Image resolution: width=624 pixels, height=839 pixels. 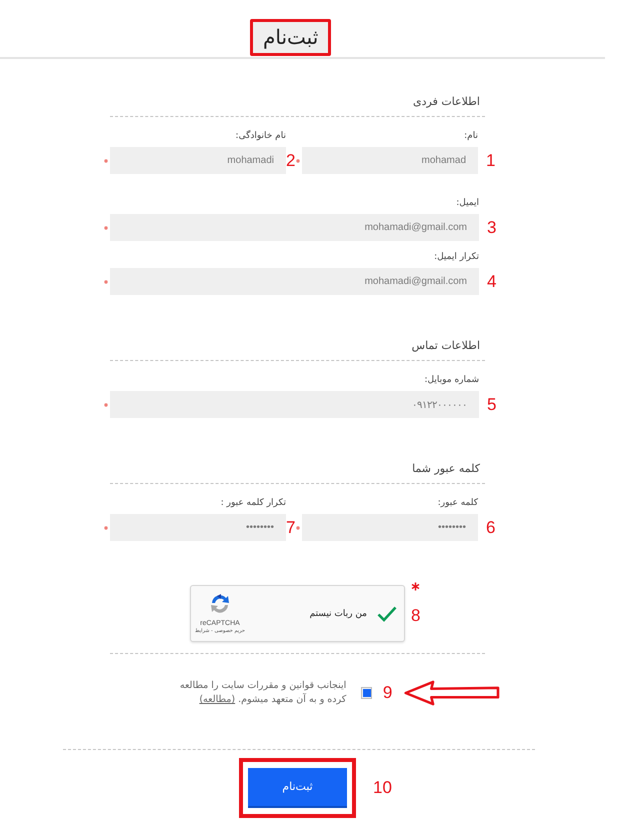 I want to click on section-heading: کلمه عبور شما, so click(x=446, y=469).